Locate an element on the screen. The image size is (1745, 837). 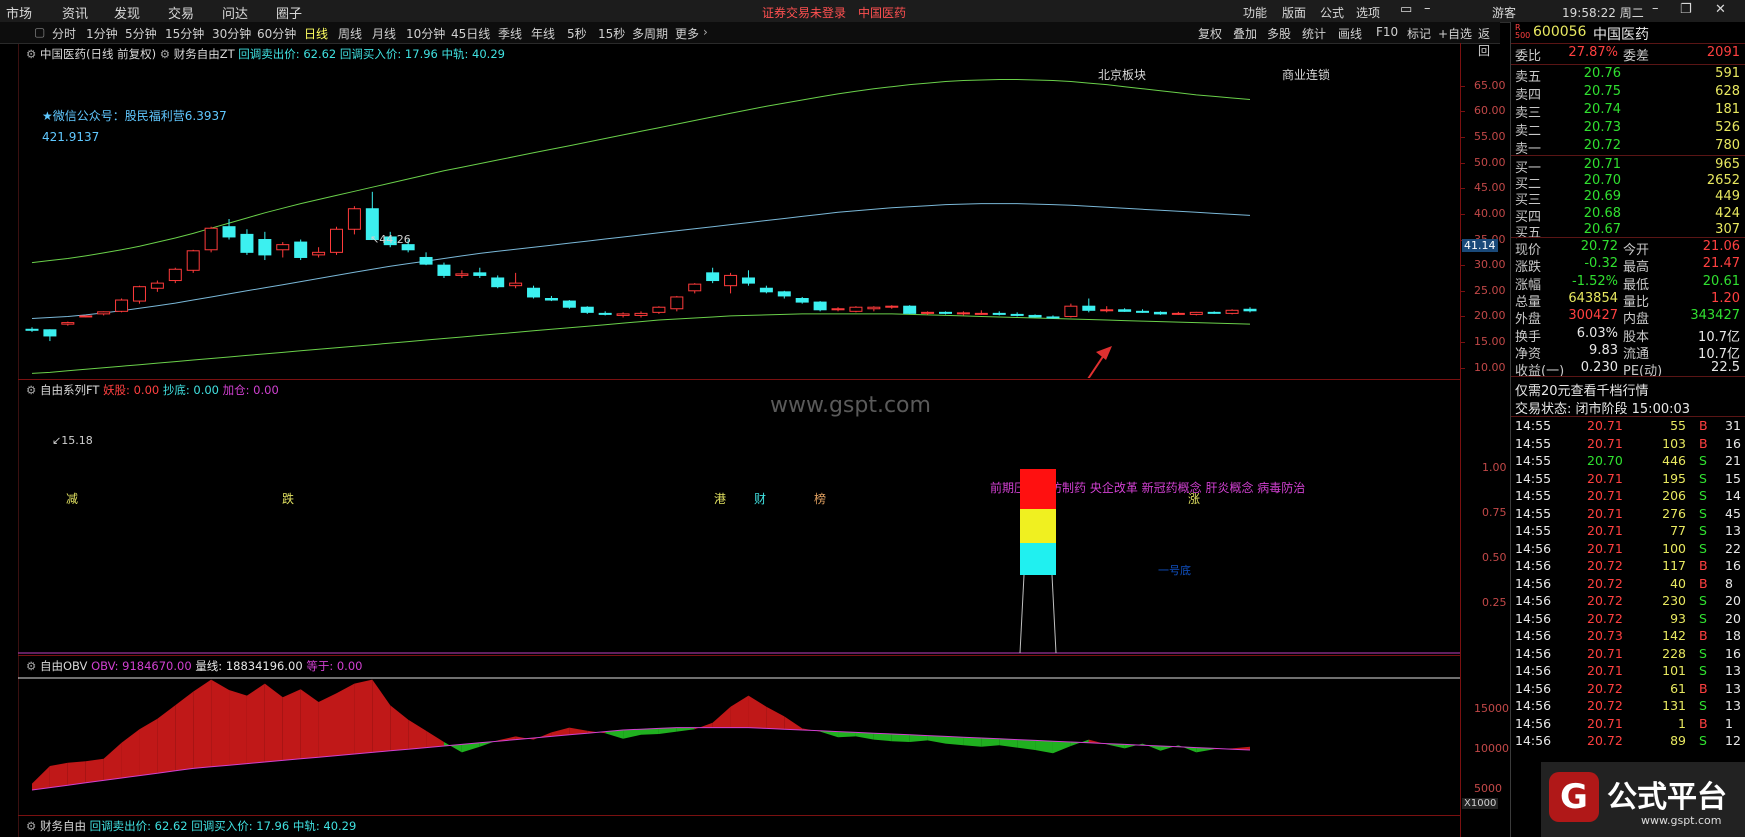
menu-item-discover: 发现 is located at coordinates (127, 12).